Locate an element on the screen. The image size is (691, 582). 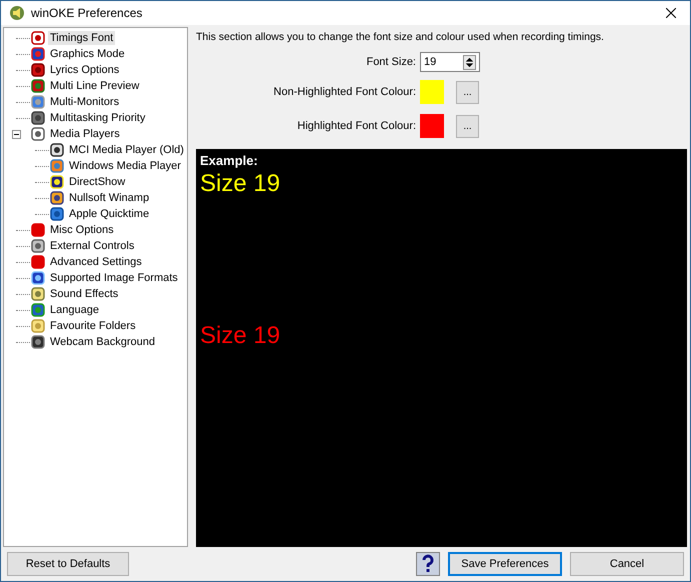
tree-item: Supported Image Formats is located at coordinates (114, 278).